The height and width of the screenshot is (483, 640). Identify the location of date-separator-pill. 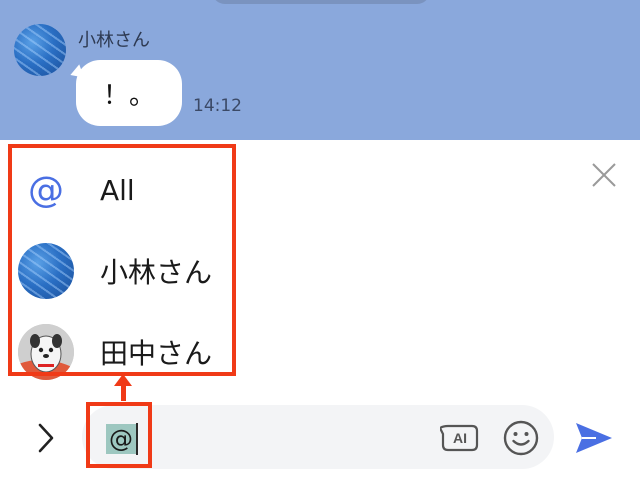
(321, 2).